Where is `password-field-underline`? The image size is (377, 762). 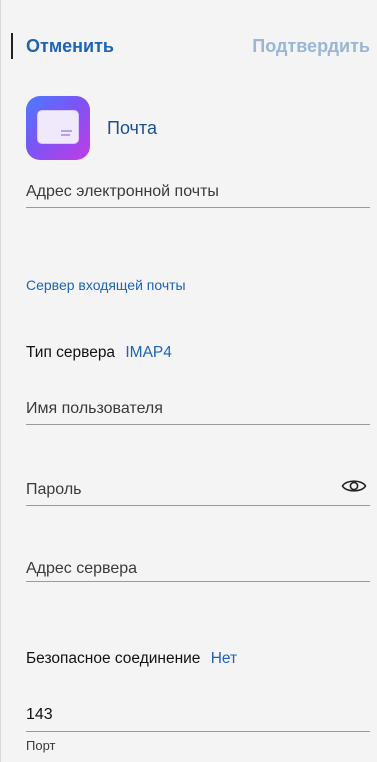 password-field-underline is located at coordinates (198, 505).